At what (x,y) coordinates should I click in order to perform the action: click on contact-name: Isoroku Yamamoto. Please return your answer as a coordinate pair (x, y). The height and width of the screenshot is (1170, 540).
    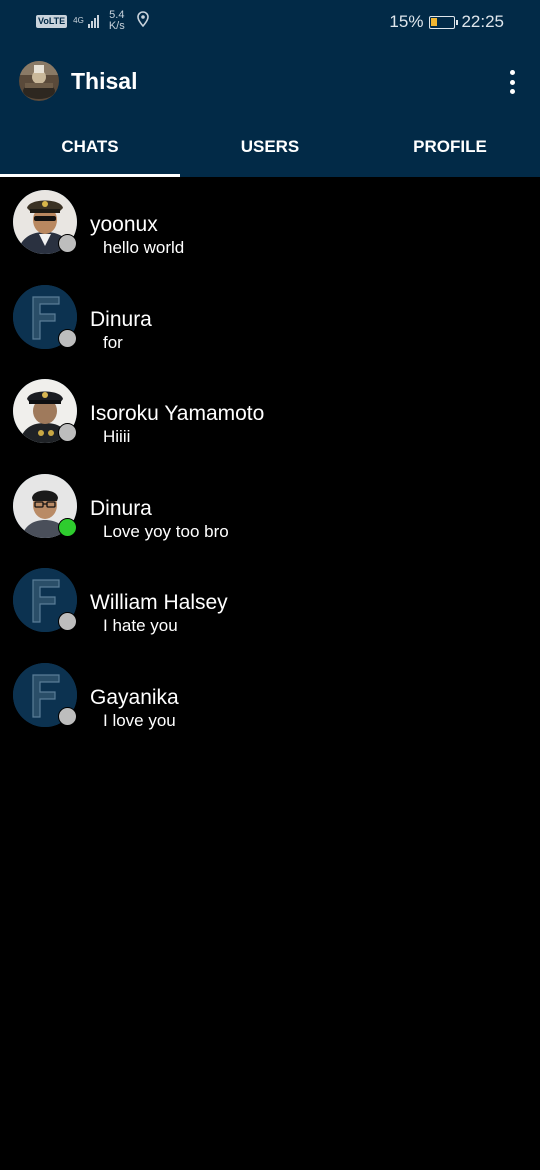
    Looking at the image, I should click on (177, 414).